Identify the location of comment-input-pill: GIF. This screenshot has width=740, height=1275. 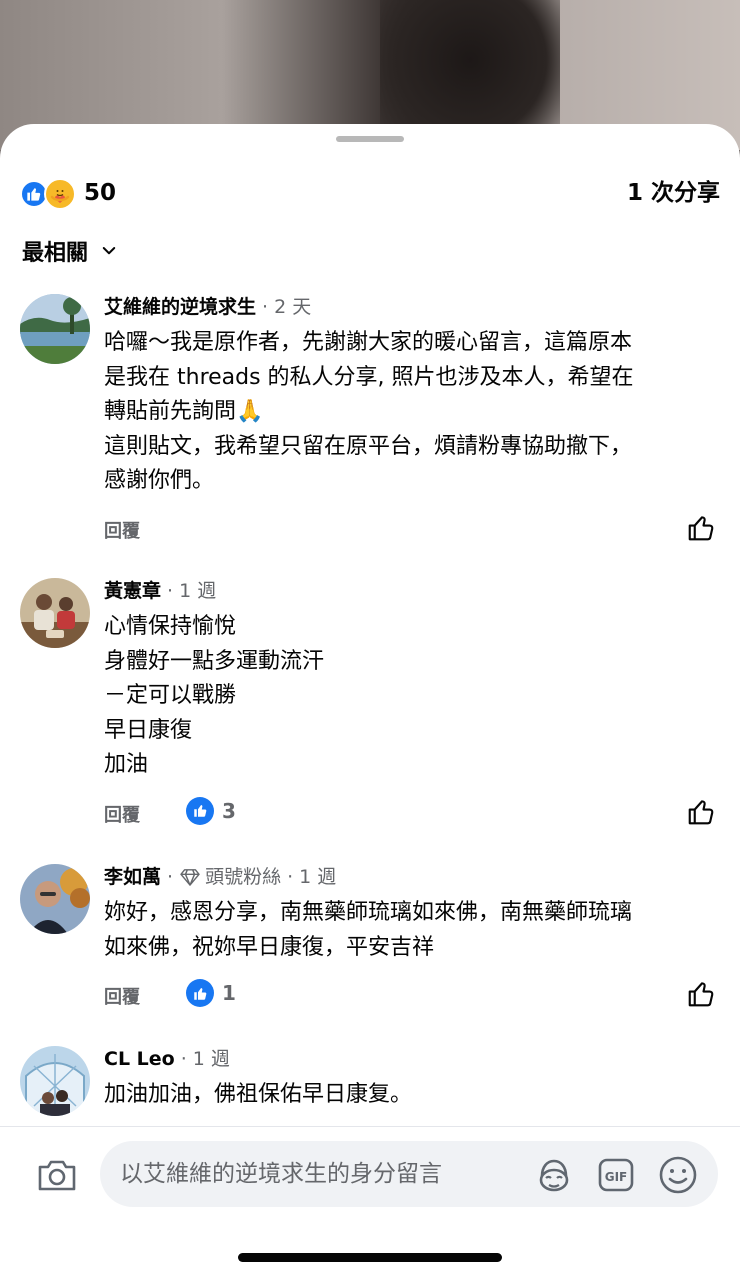
(409, 1174).